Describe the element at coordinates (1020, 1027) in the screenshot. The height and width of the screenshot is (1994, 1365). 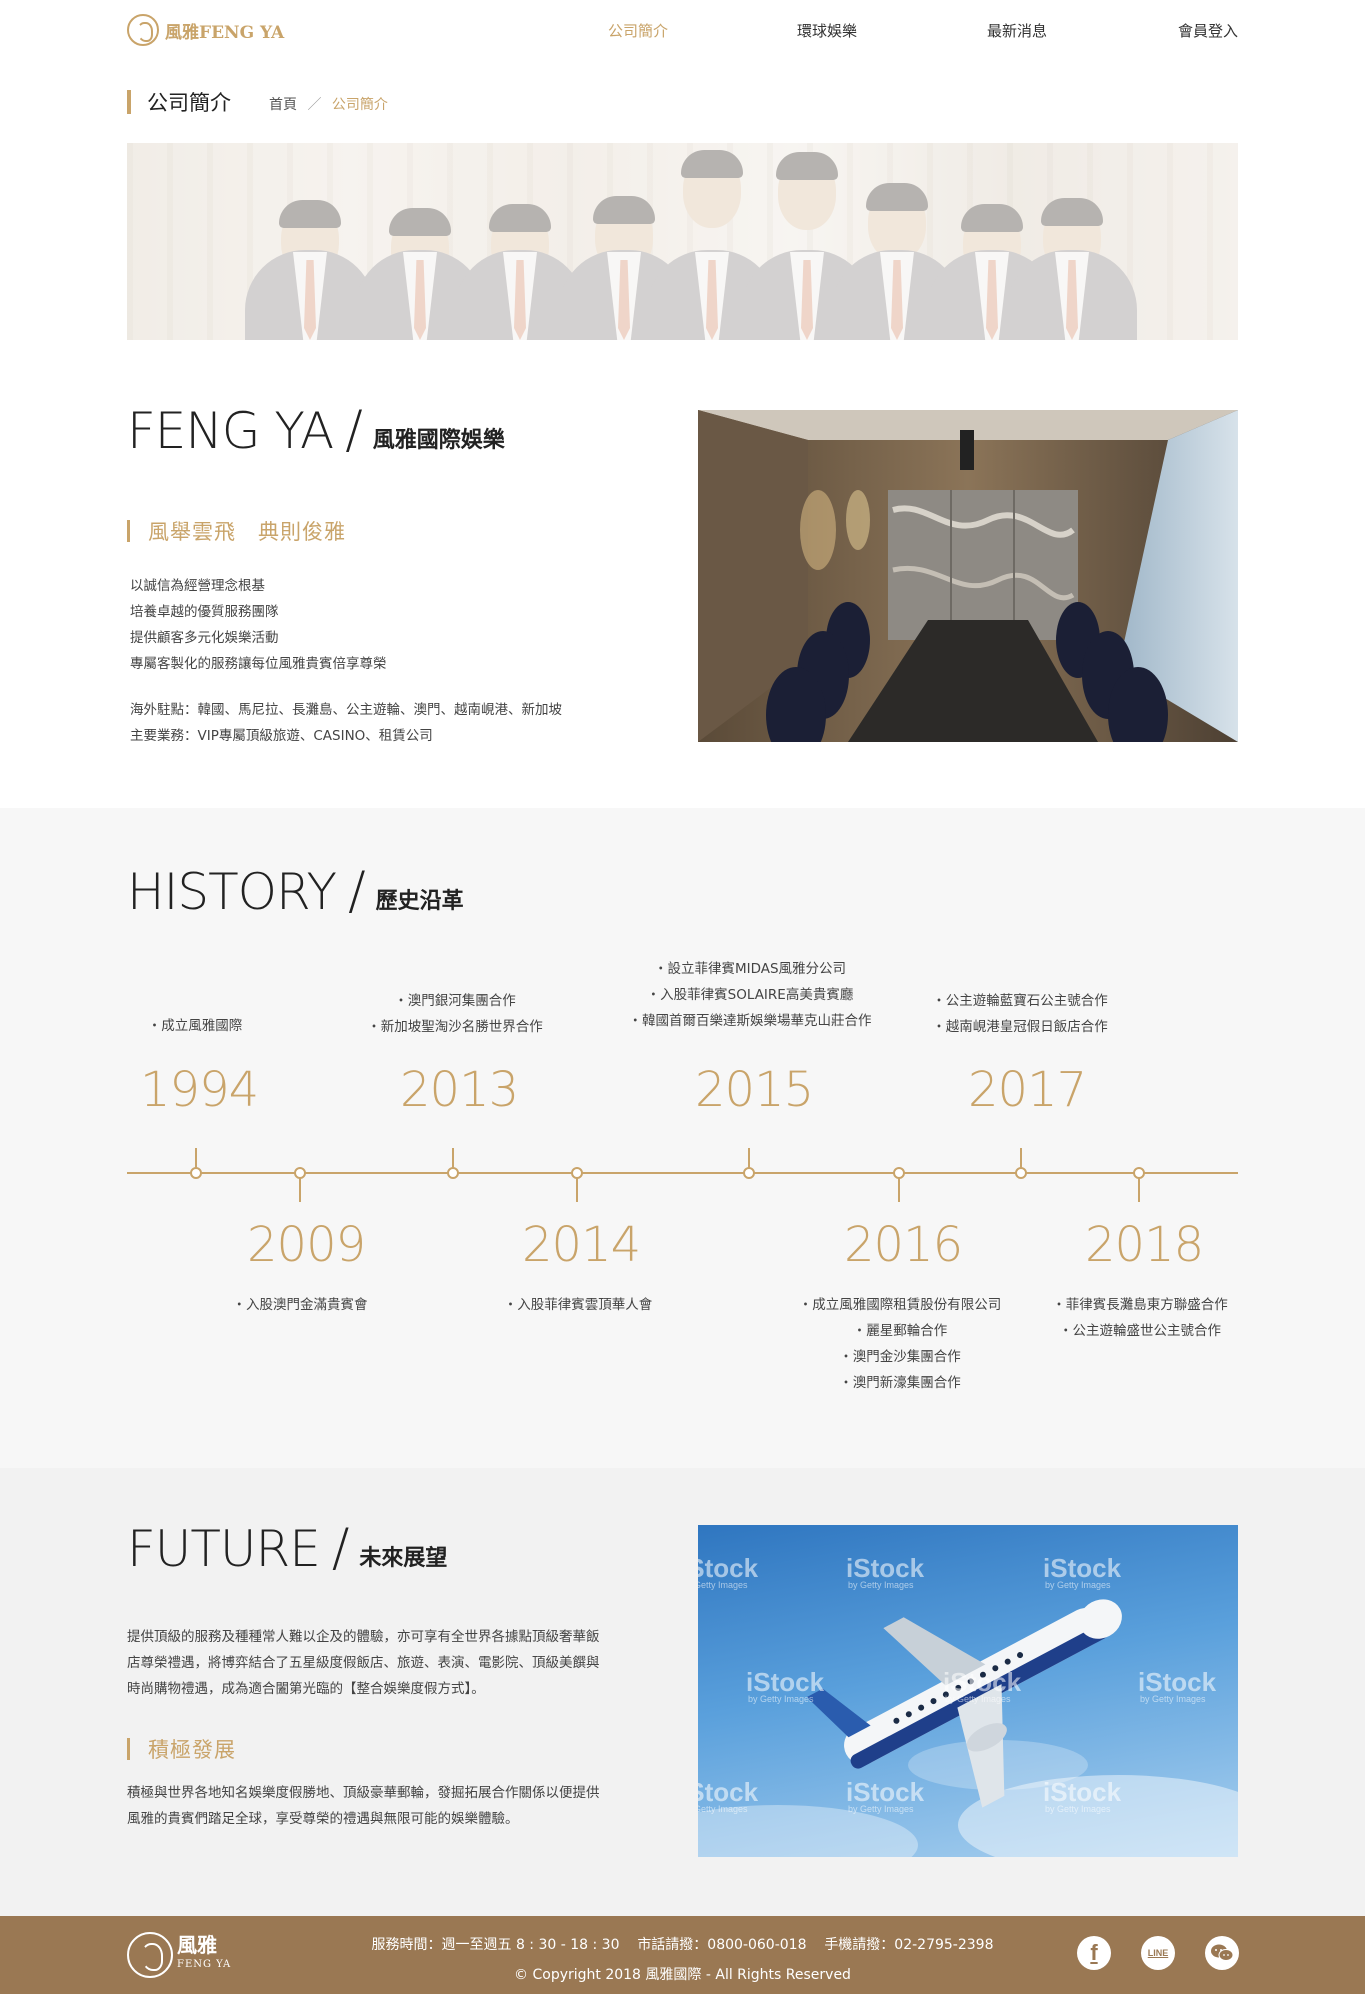
I see `history-event: ・越南峴港皇冠假日飯店合作` at that location.